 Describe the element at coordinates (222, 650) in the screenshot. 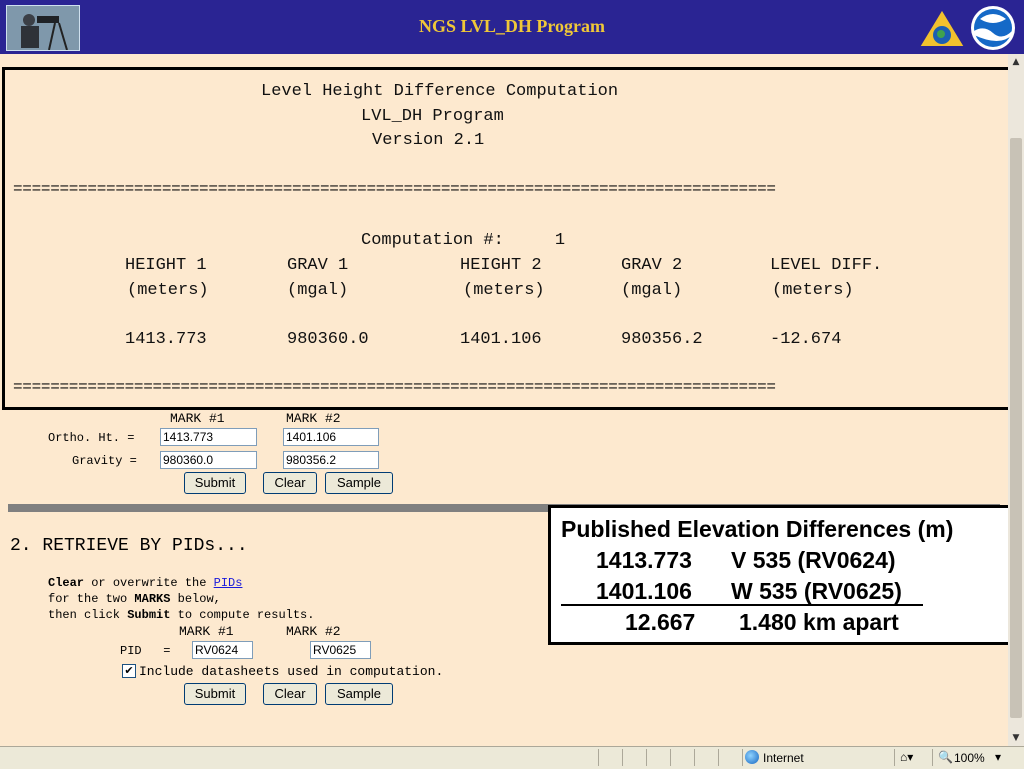

I see `pid-mark1-input: RV0624` at that location.